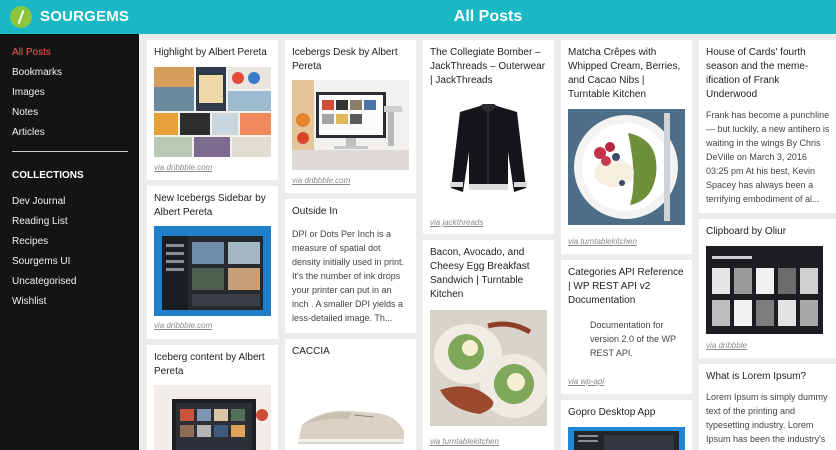 The width and height of the screenshot is (836, 450). Describe the element at coordinates (345, 59) in the screenshot. I see `post-title: Icebergs Desk by Albert Pereta` at that location.